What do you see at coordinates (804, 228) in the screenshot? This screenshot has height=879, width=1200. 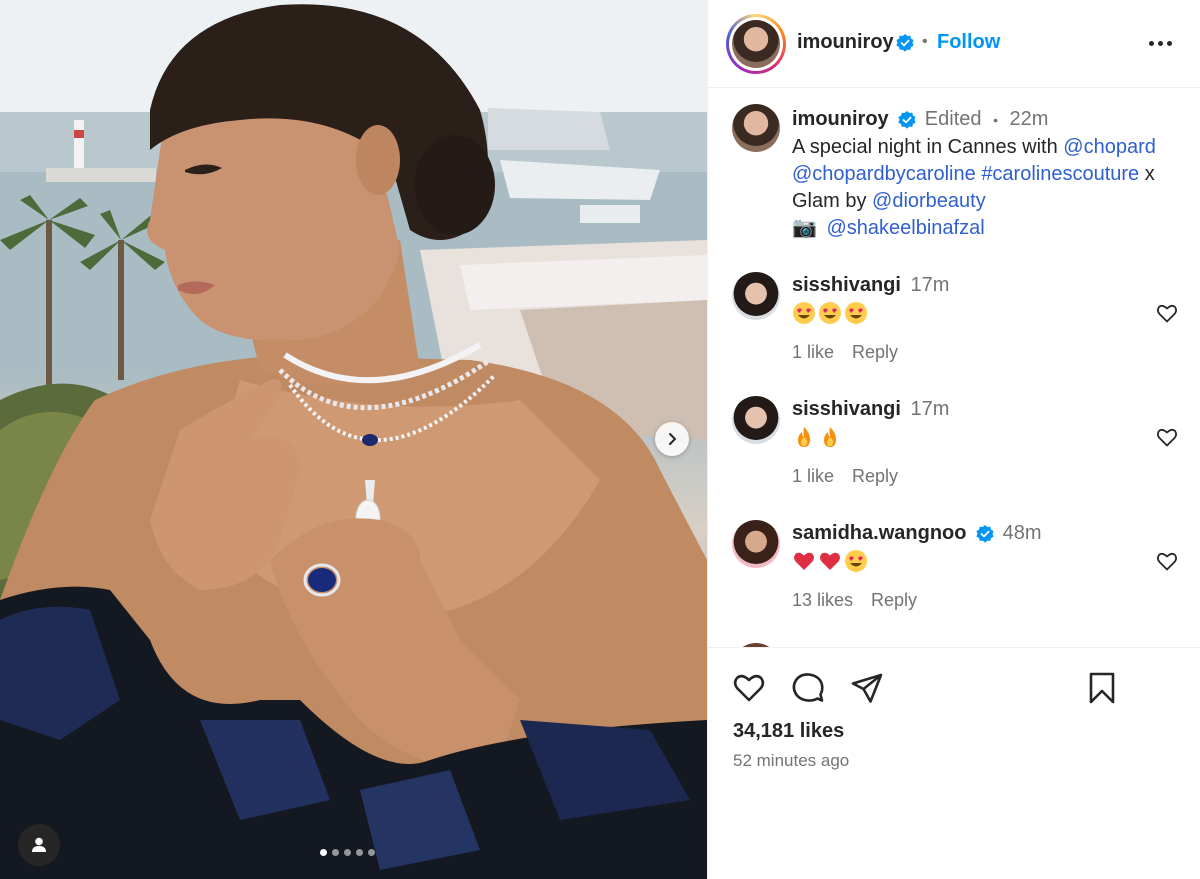 I see `camera-emoji: 📷` at bounding box center [804, 228].